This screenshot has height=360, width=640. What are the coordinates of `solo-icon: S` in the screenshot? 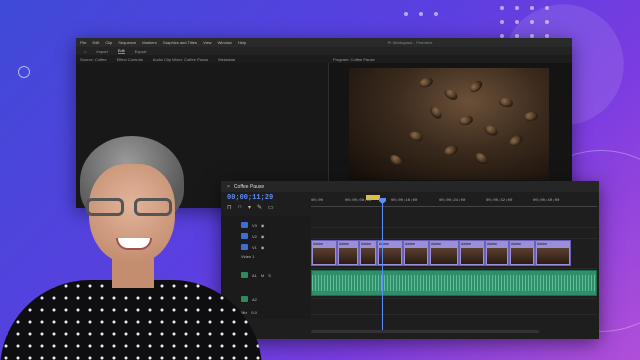 It's located at (269, 275).